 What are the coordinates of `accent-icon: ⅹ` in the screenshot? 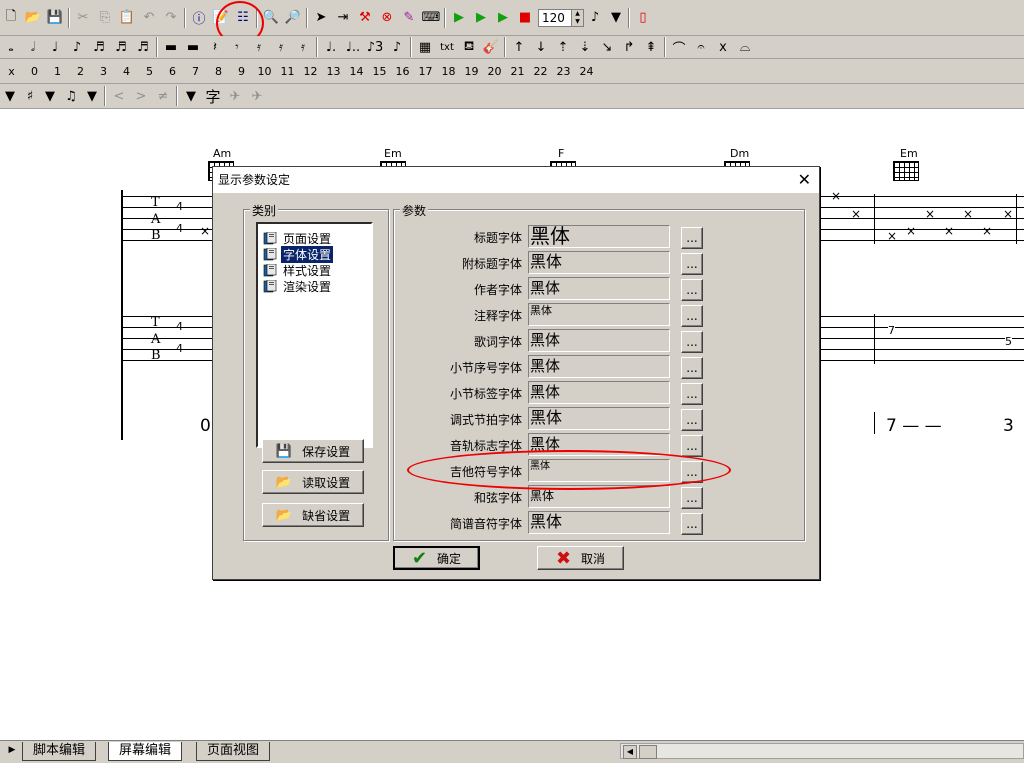 It's located at (723, 47).